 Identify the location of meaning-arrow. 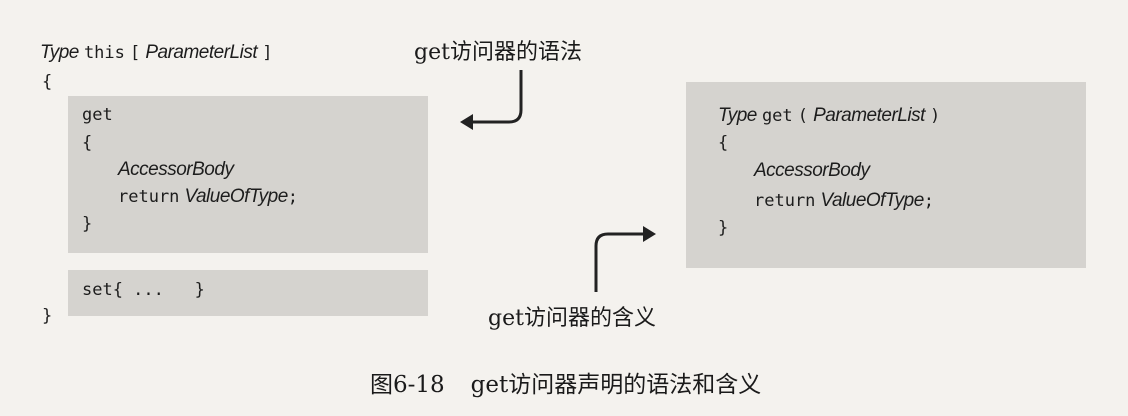
(619, 262).